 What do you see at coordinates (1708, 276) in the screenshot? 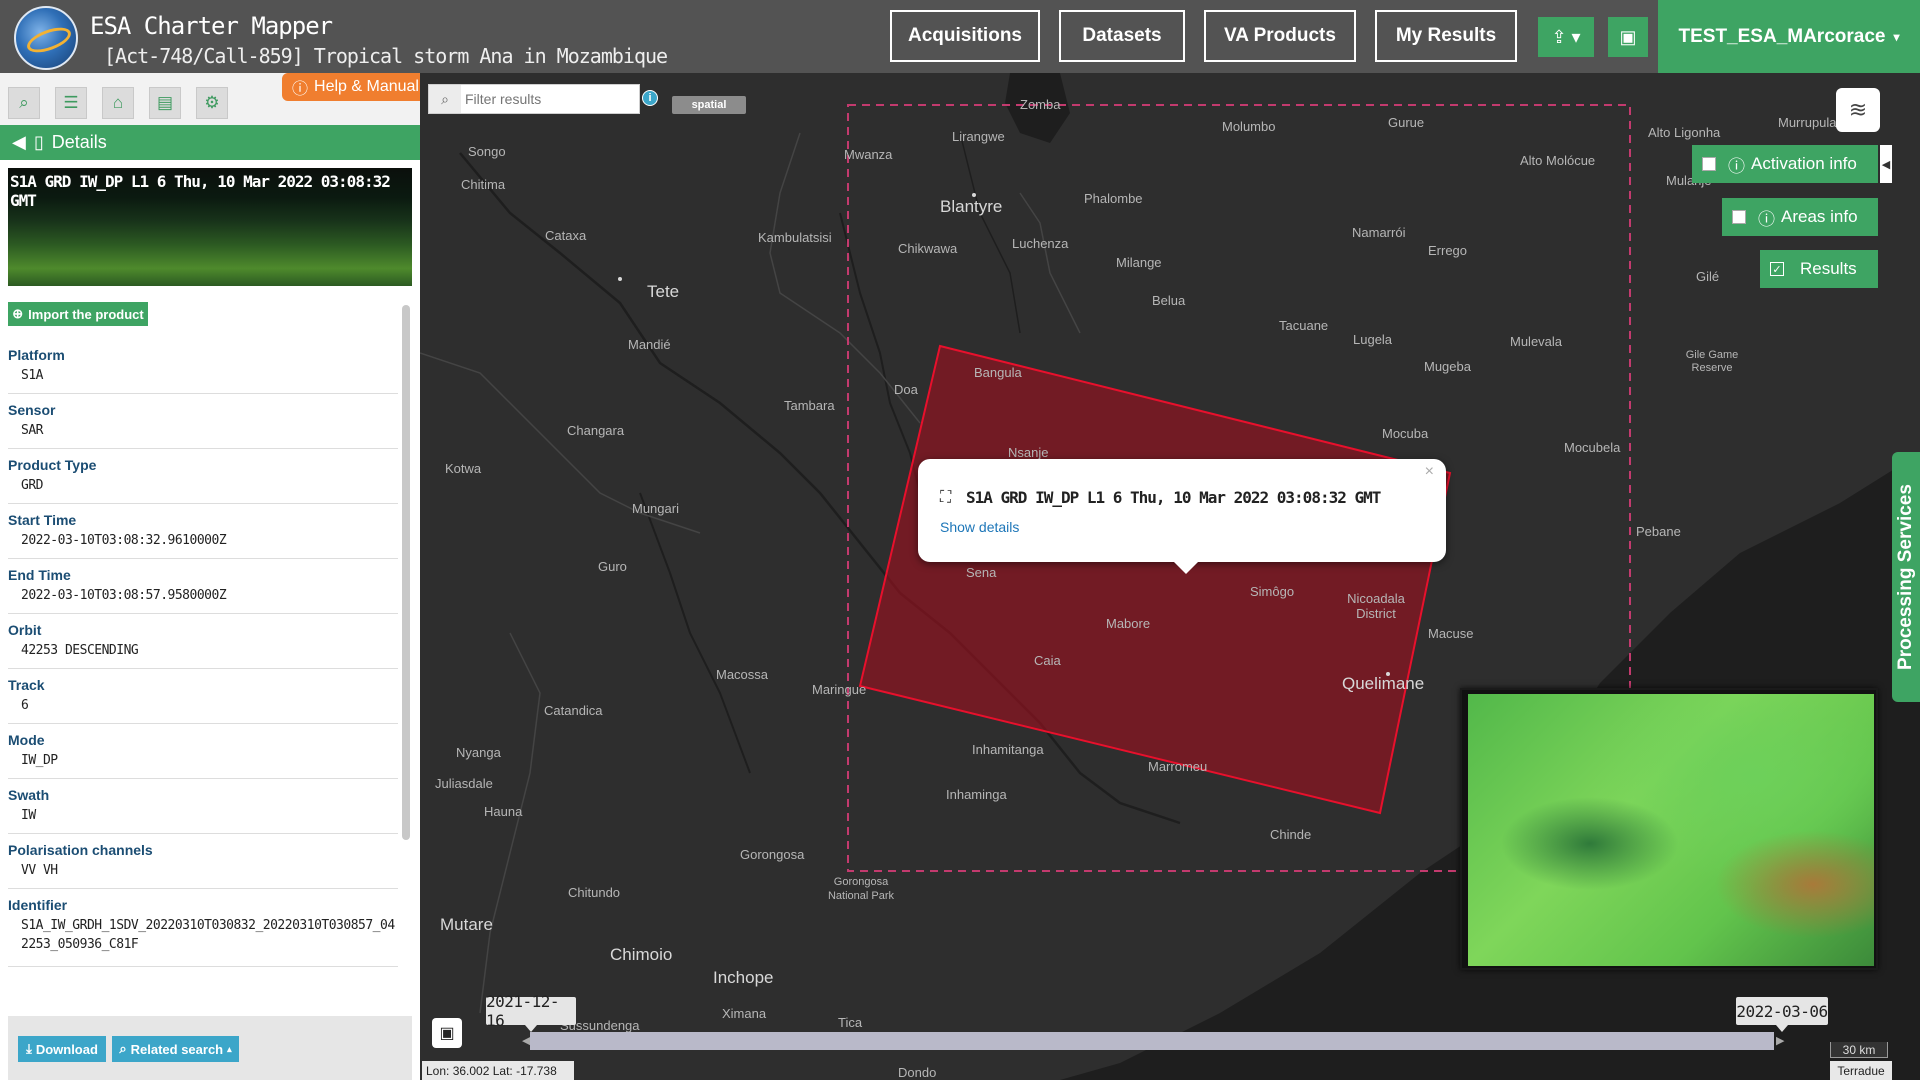
I see `place-label: Gilé` at bounding box center [1708, 276].